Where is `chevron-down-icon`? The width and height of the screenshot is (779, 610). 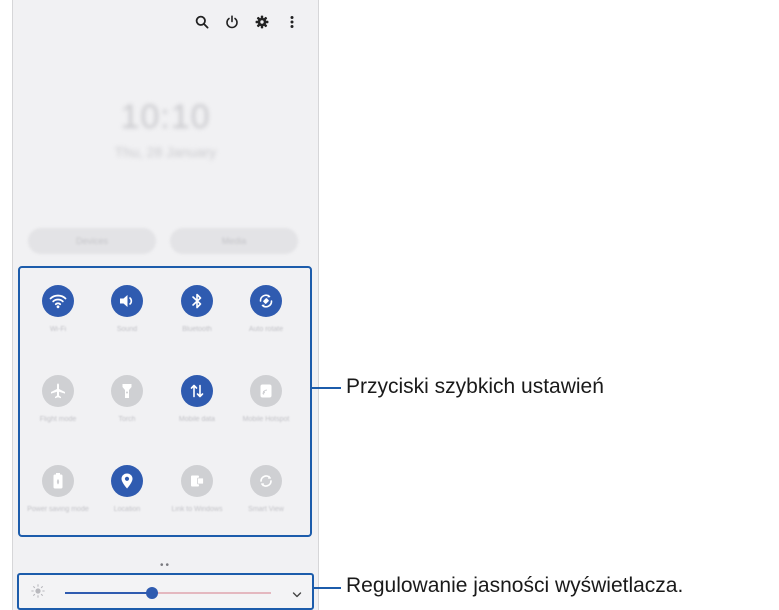 chevron-down-icon is located at coordinates (297, 595).